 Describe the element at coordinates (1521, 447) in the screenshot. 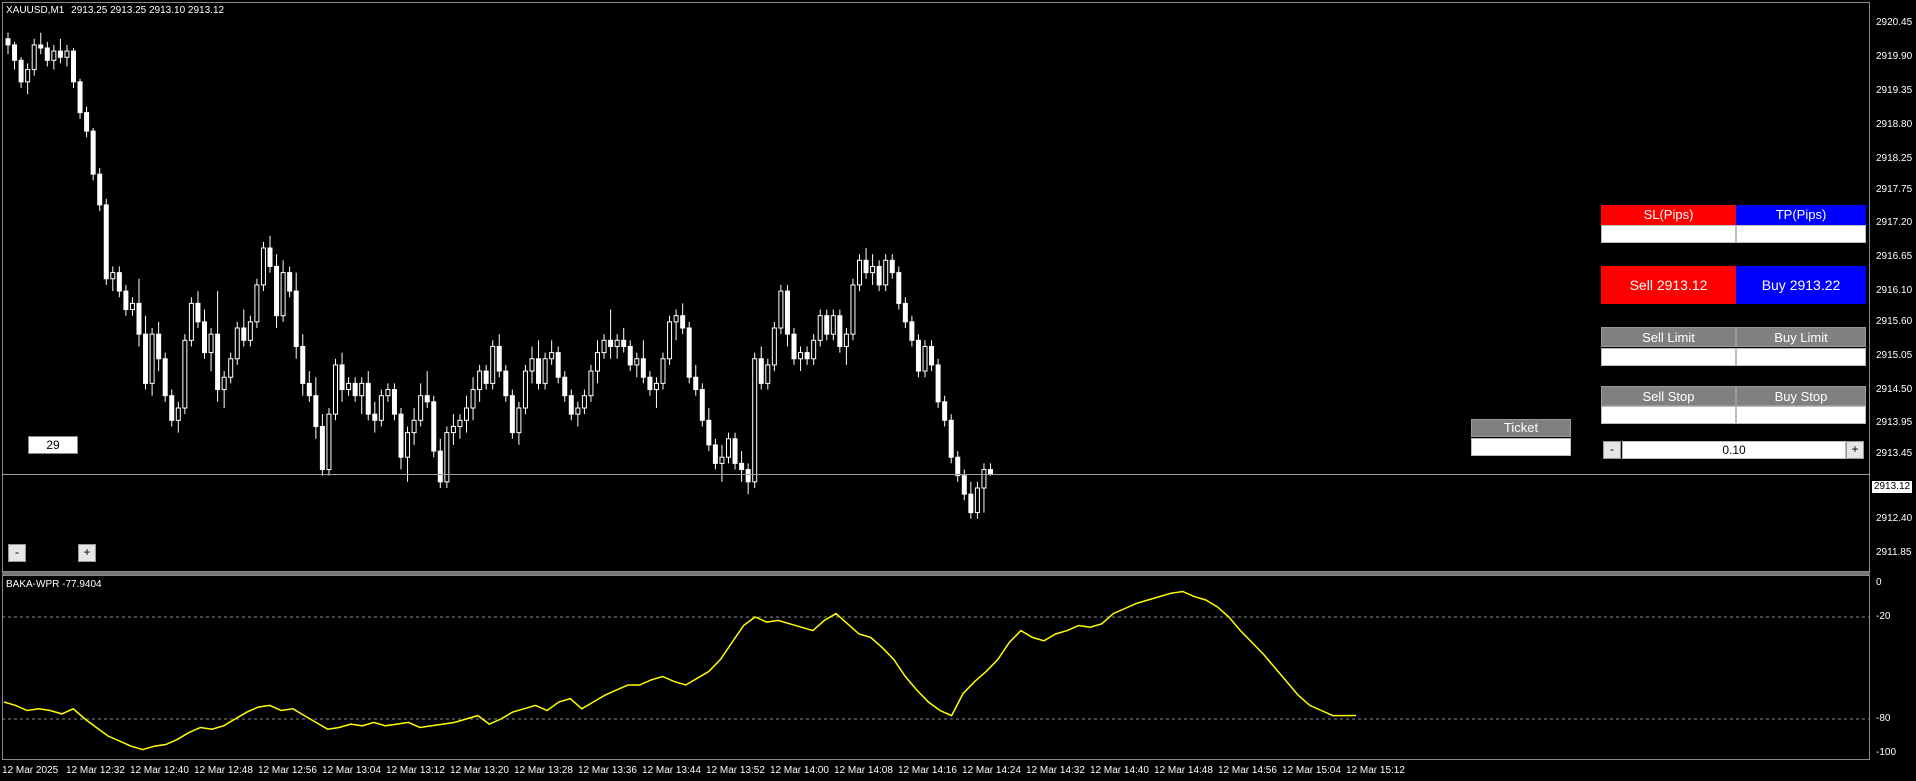

I see `ticket-input` at that location.